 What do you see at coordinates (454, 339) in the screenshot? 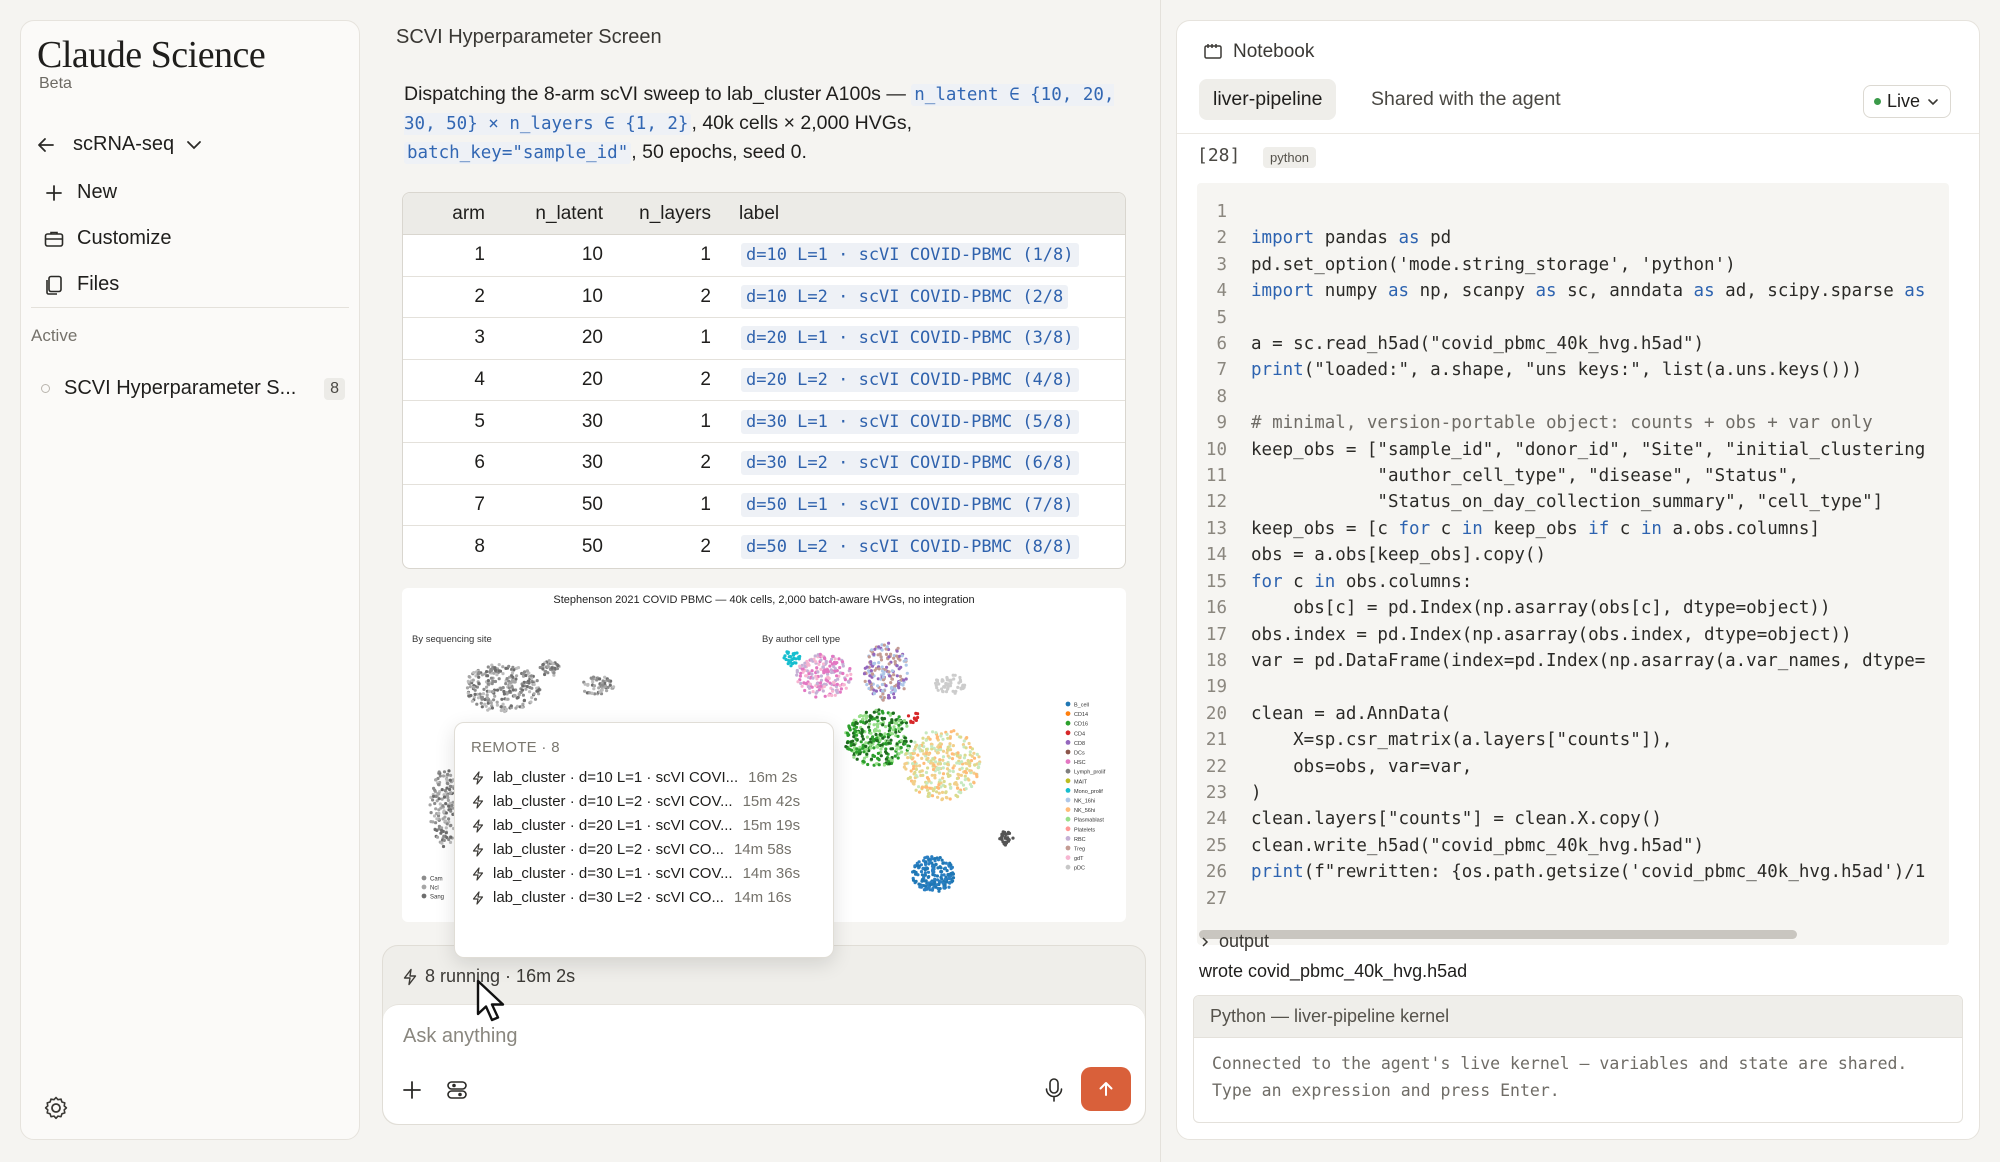
I see `cell-arm: 3` at bounding box center [454, 339].